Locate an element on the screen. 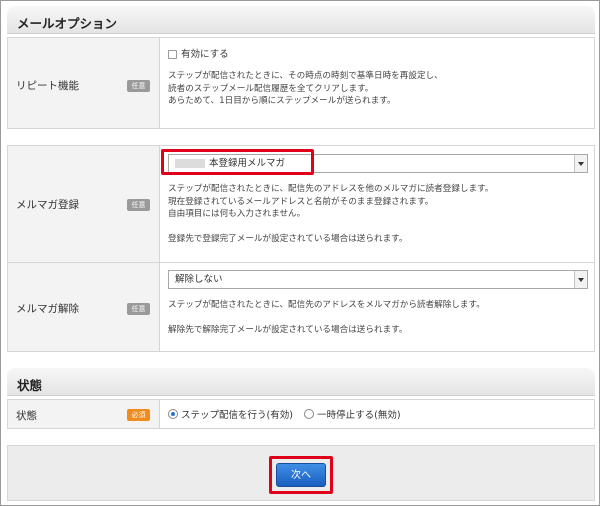 The image size is (600, 506). status-option-enabled-label: ステップ配信を行う(有効) is located at coordinates (237, 415).